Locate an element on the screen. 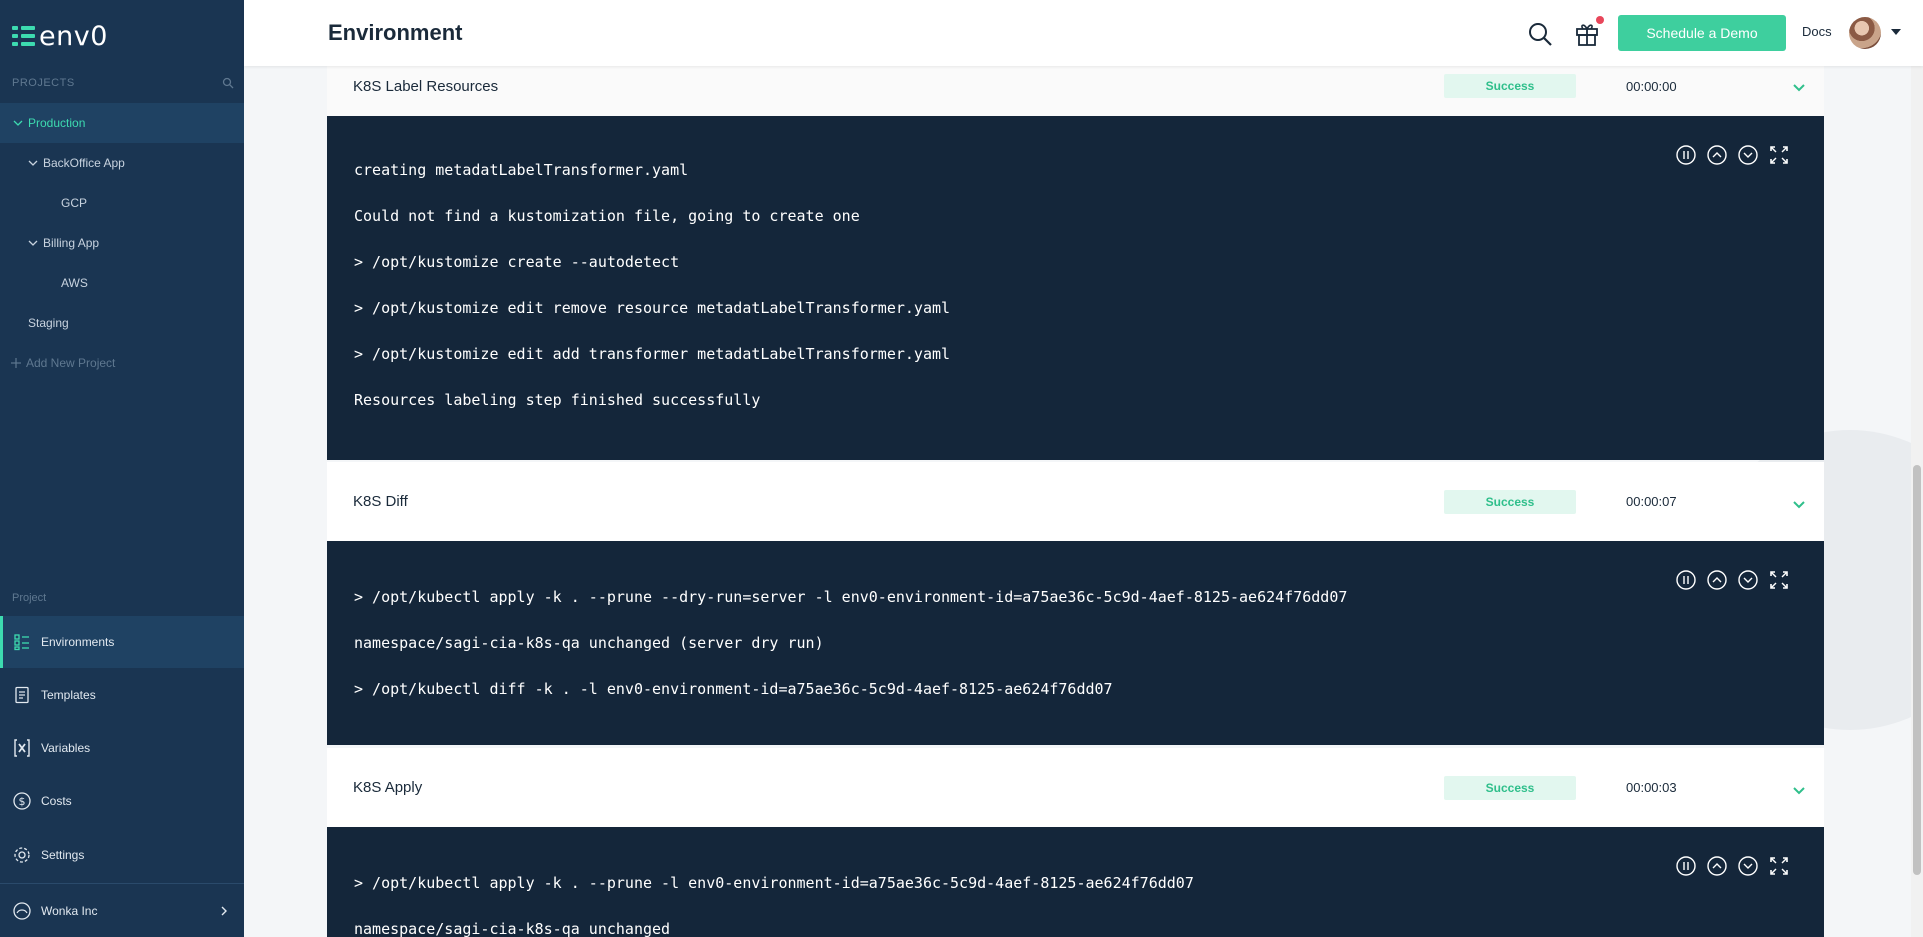  schedule-demo-button: Schedule a Demo is located at coordinates (1702, 33).